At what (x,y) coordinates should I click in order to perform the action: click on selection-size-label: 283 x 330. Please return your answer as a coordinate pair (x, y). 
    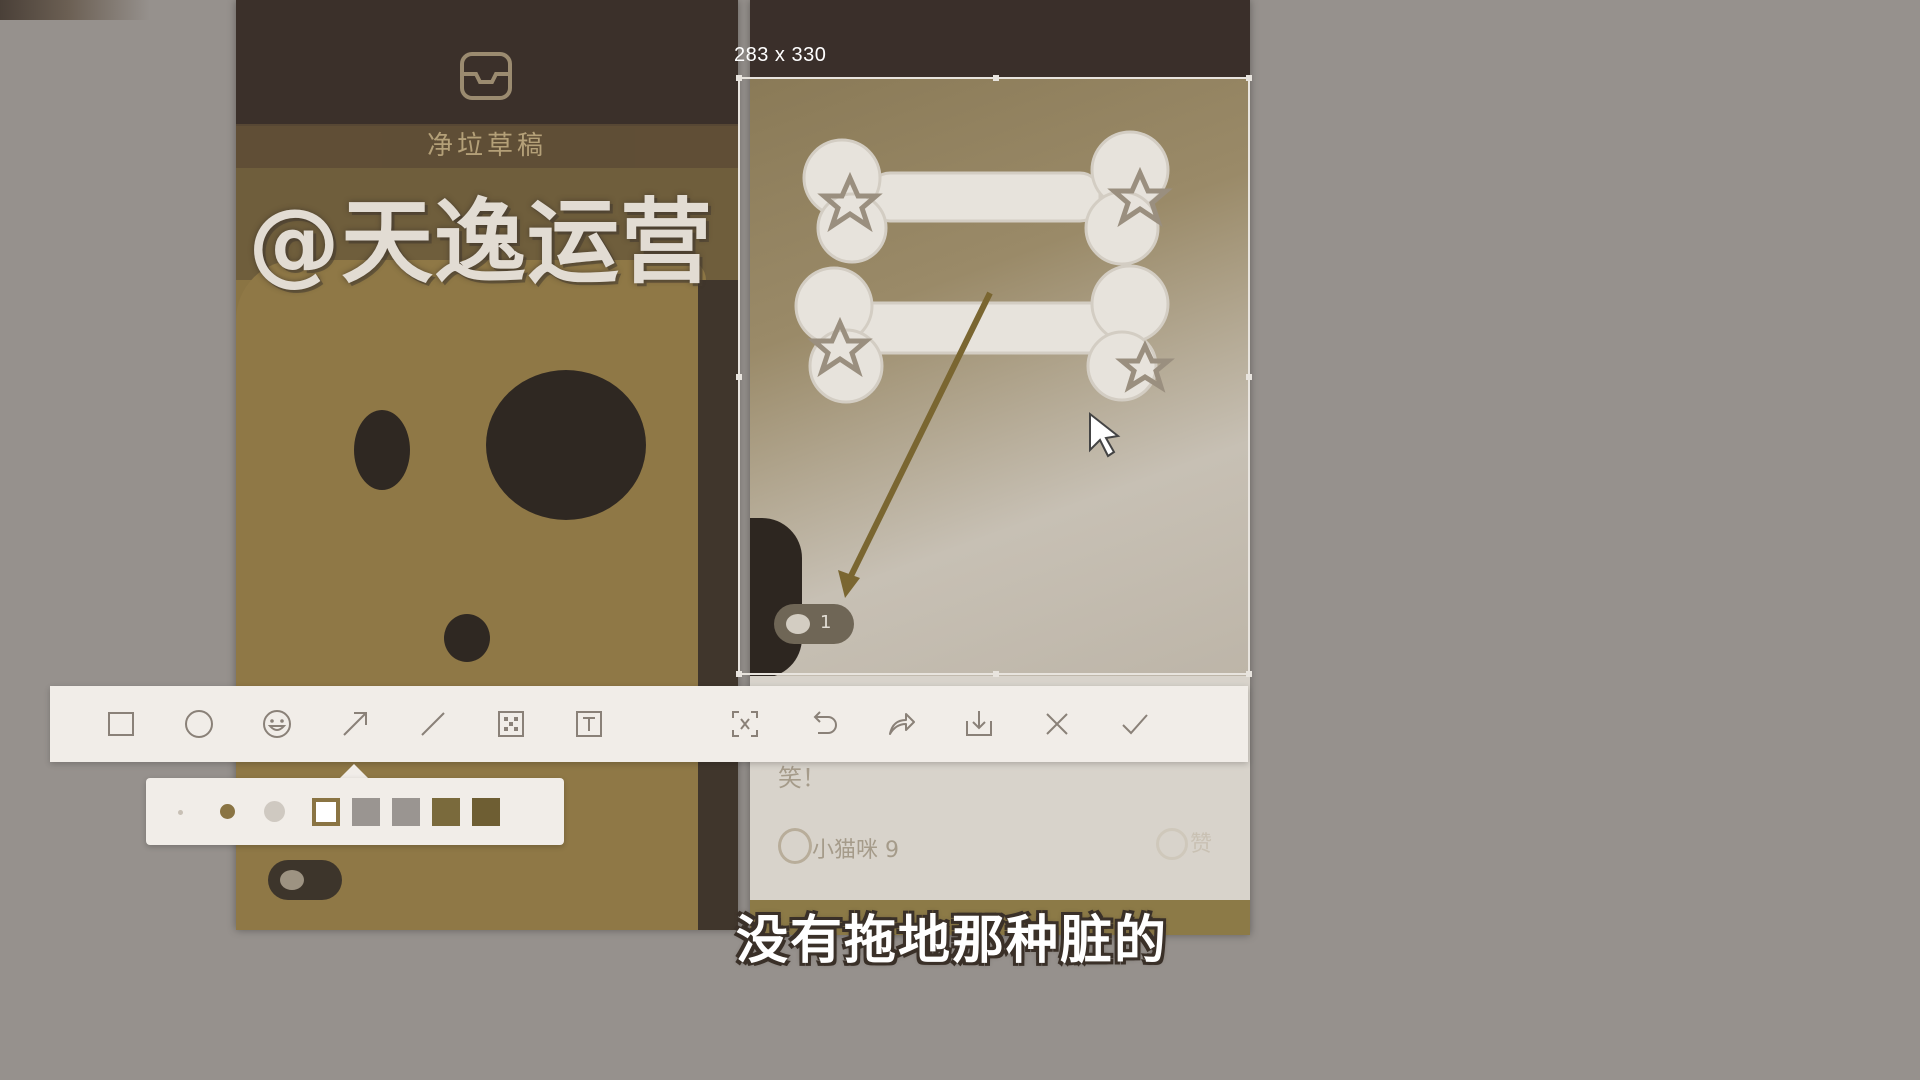
    Looking at the image, I should click on (780, 55).